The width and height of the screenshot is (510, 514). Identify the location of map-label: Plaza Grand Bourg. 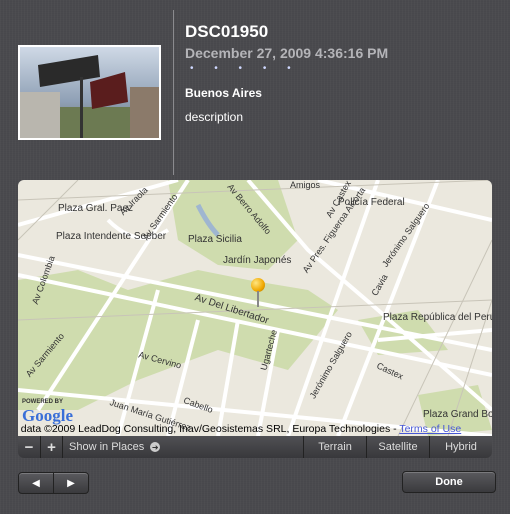
(457, 414).